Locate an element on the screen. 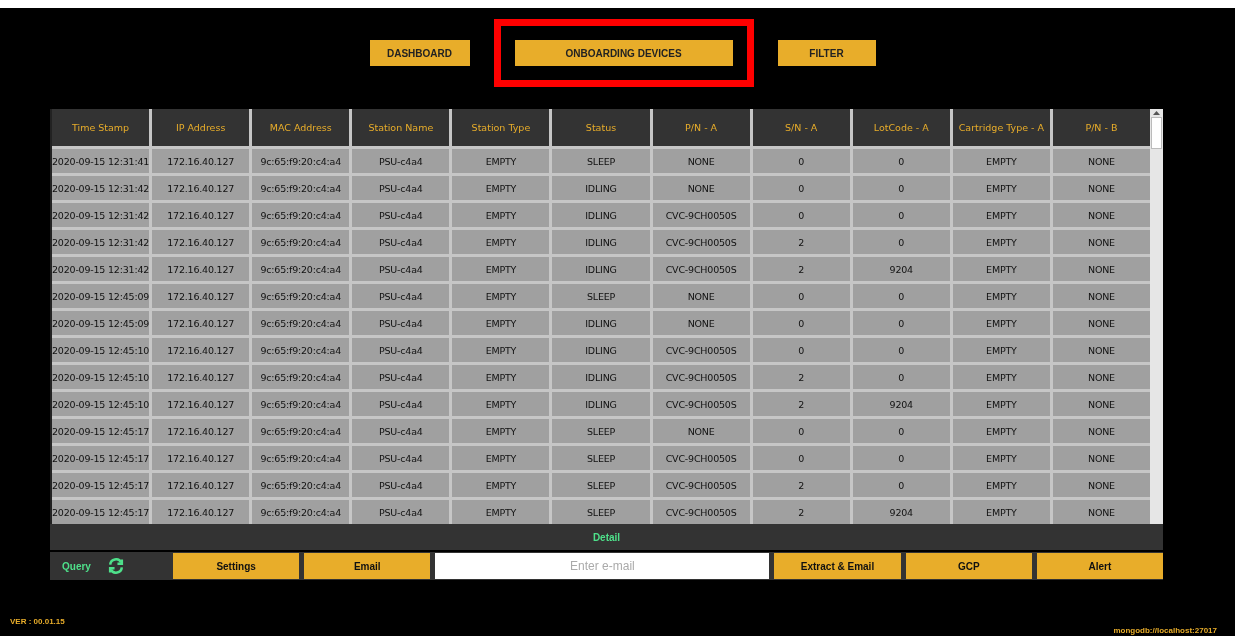 The image size is (1235, 636). nav-tab: DASHBOARD is located at coordinates (419, 53).